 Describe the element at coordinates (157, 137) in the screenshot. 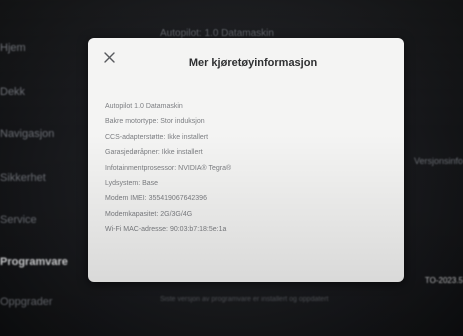

I see `info-ccs-adapter-support: CCS-adapterstøtte: Ikke installert` at that location.